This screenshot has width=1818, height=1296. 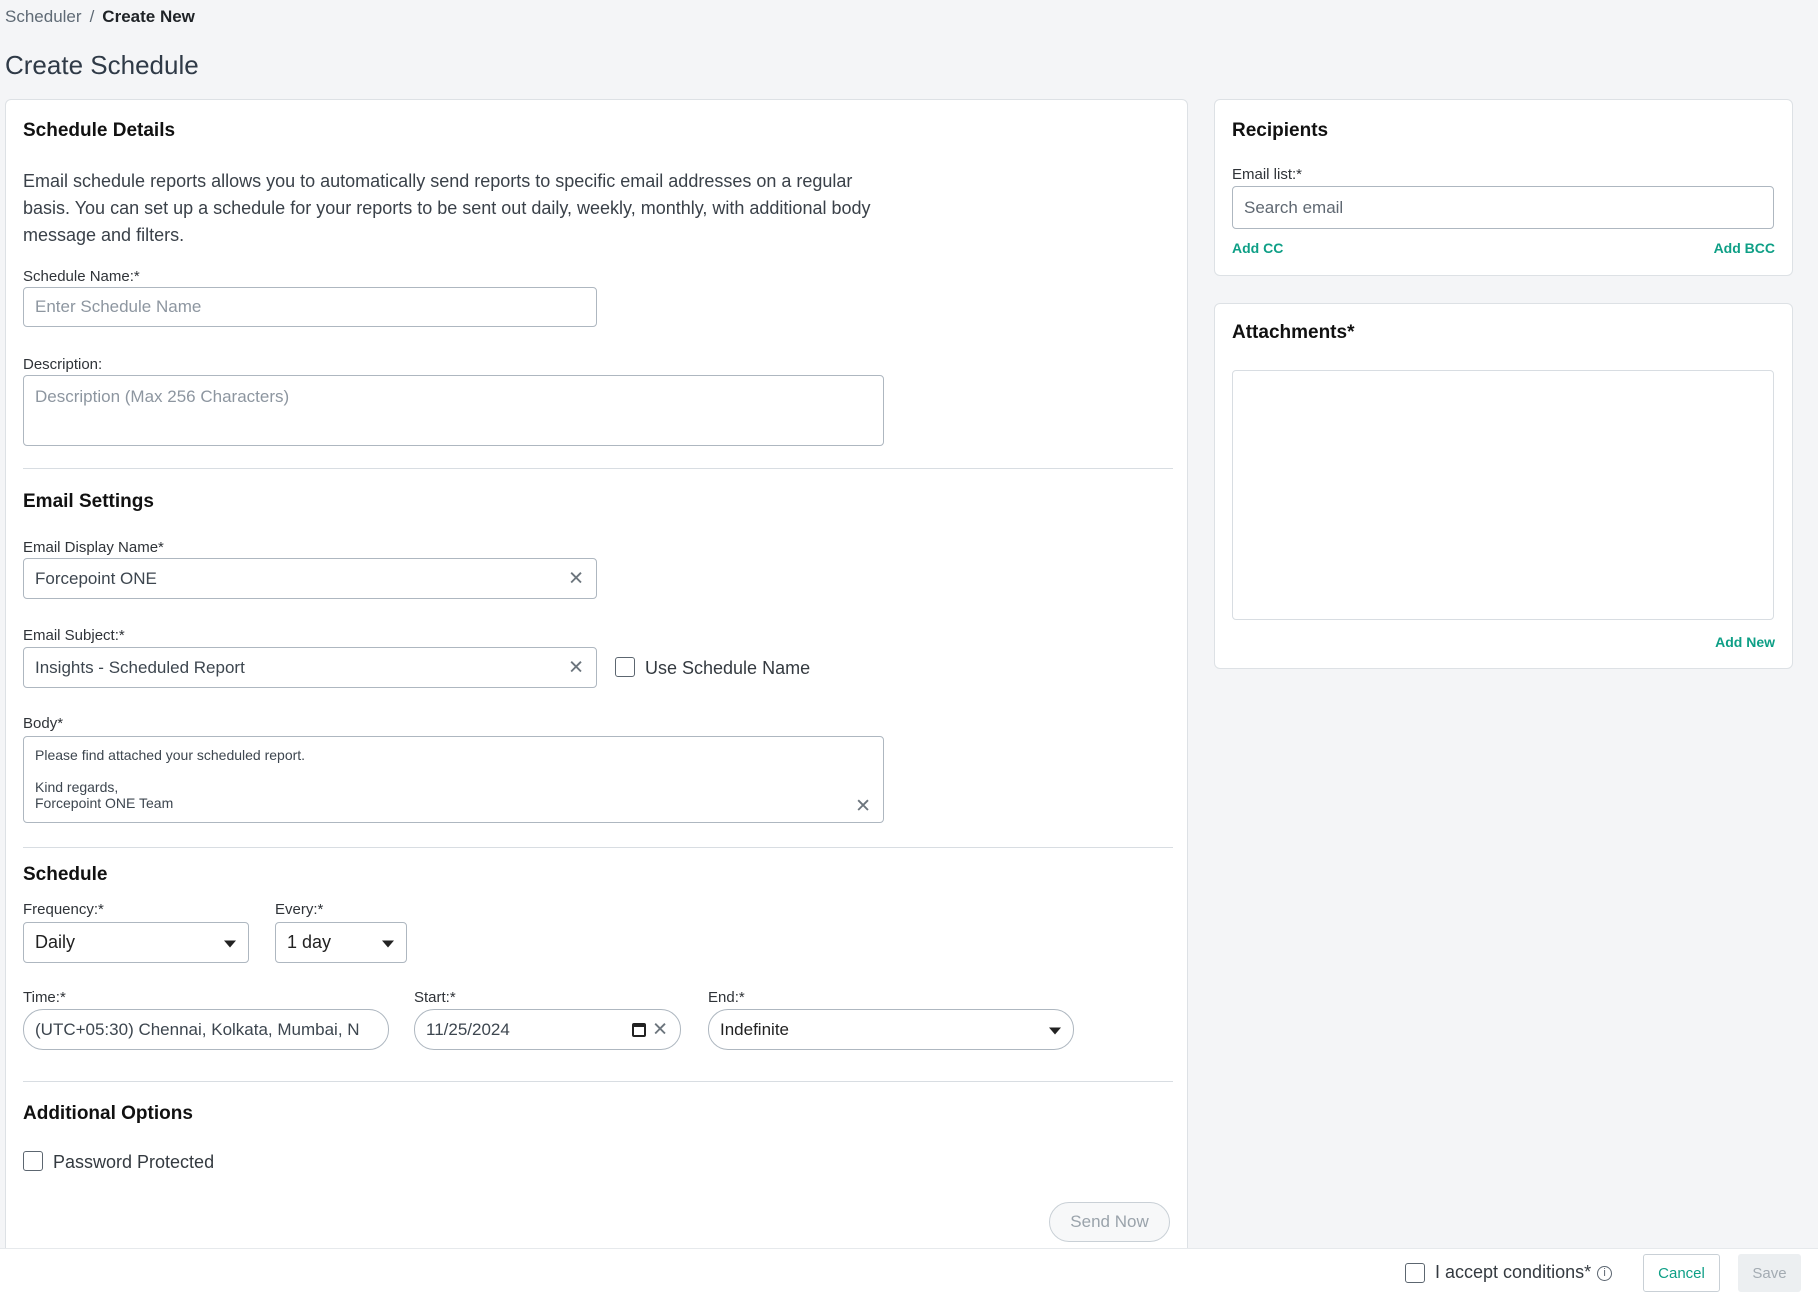 I want to click on add-bcc-link: Add BCC, so click(x=1744, y=248).